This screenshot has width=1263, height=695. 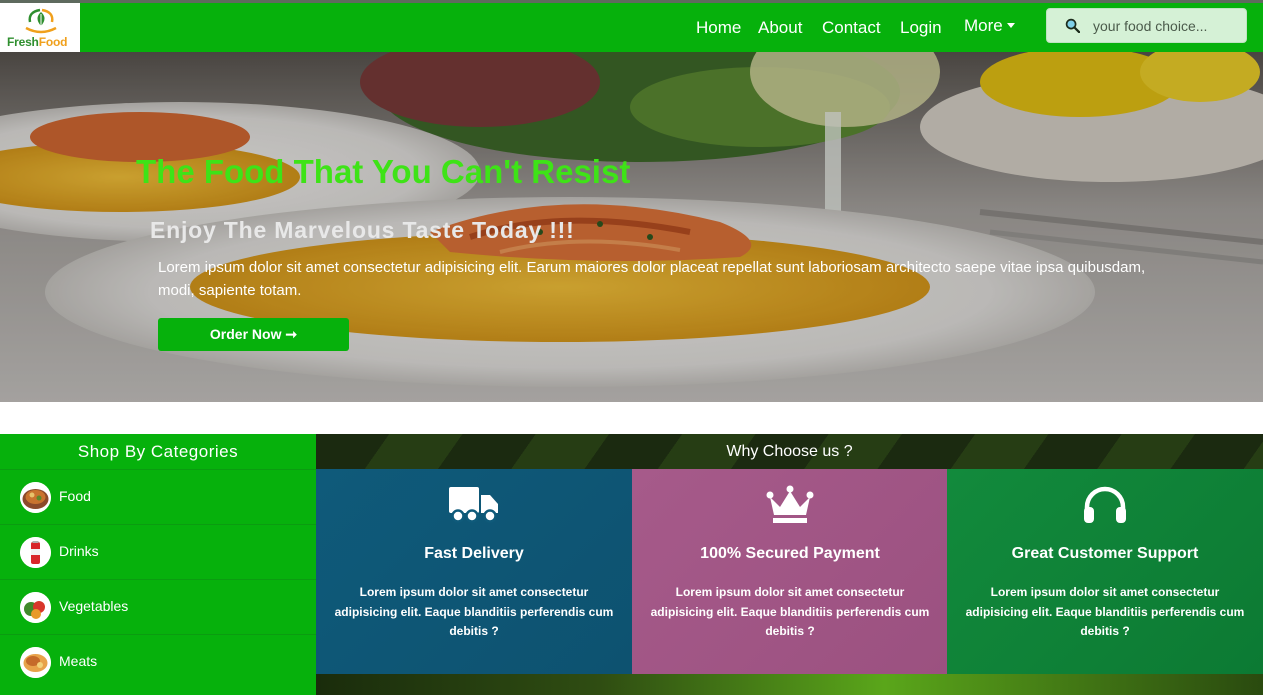 What do you see at coordinates (362, 230) in the screenshot?
I see `hero-subtitle: Enjoy The Marvelous Taste Today !!!` at bounding box center [362, 230].